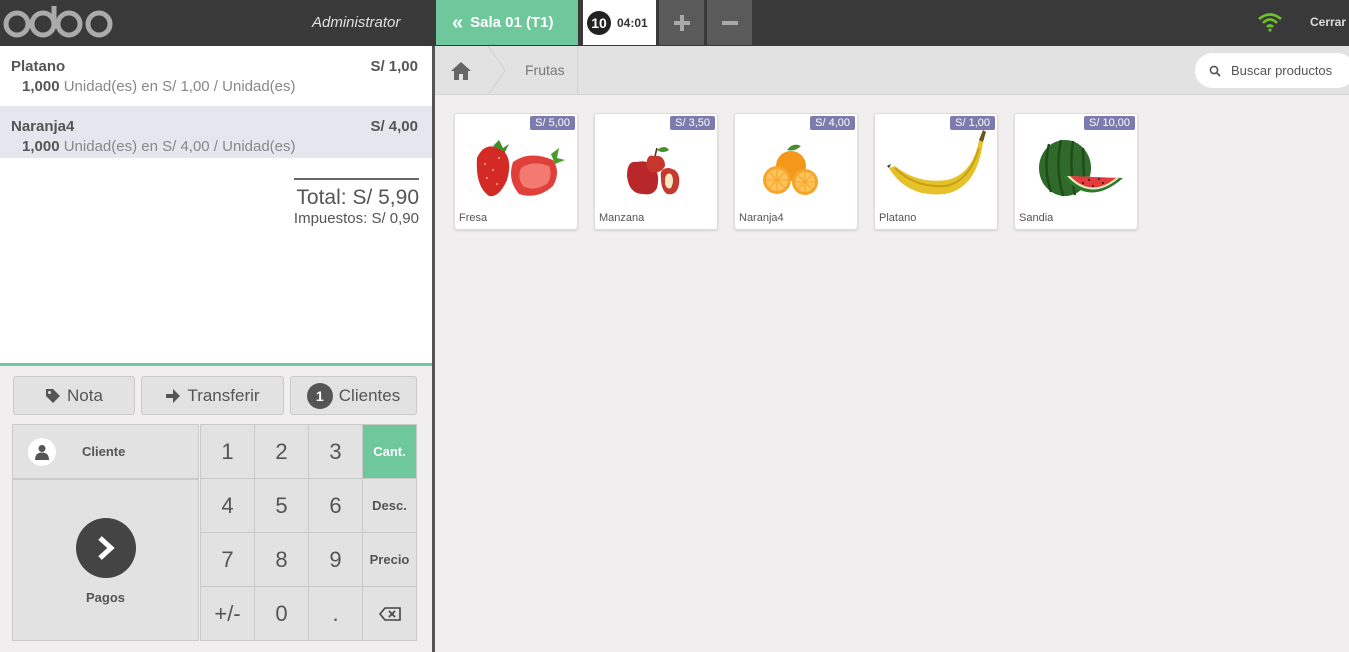 This screenshot has width=1349, height=652. I want to click on order-line-info: 1,000 Unidad(es) en S/ 4,00 / Unidad(es), so click(214, 146).